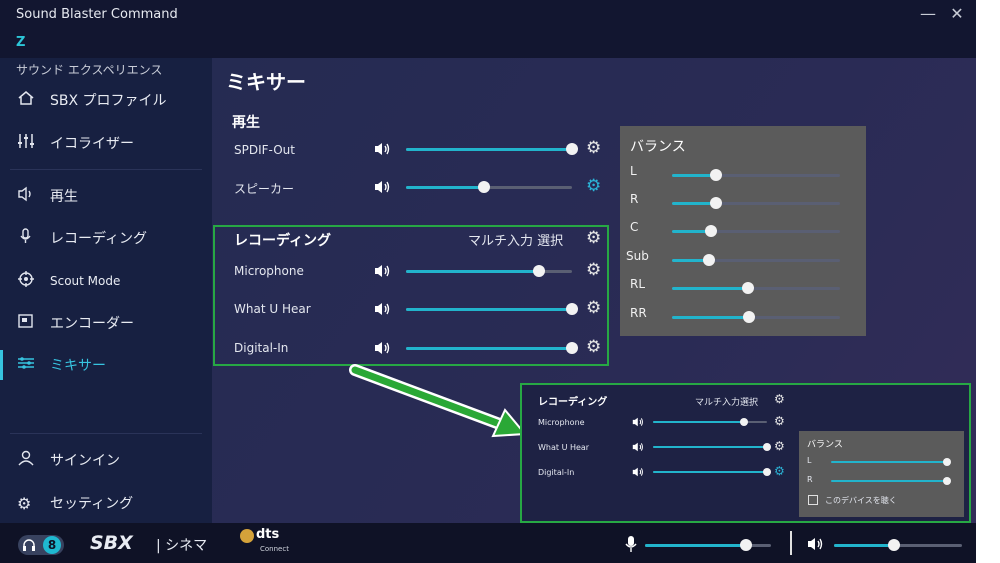 This screenshot has height=563, width=1000. I want to click on sidebar-item-scout-mode: Scout Mode, so click(106, 281).